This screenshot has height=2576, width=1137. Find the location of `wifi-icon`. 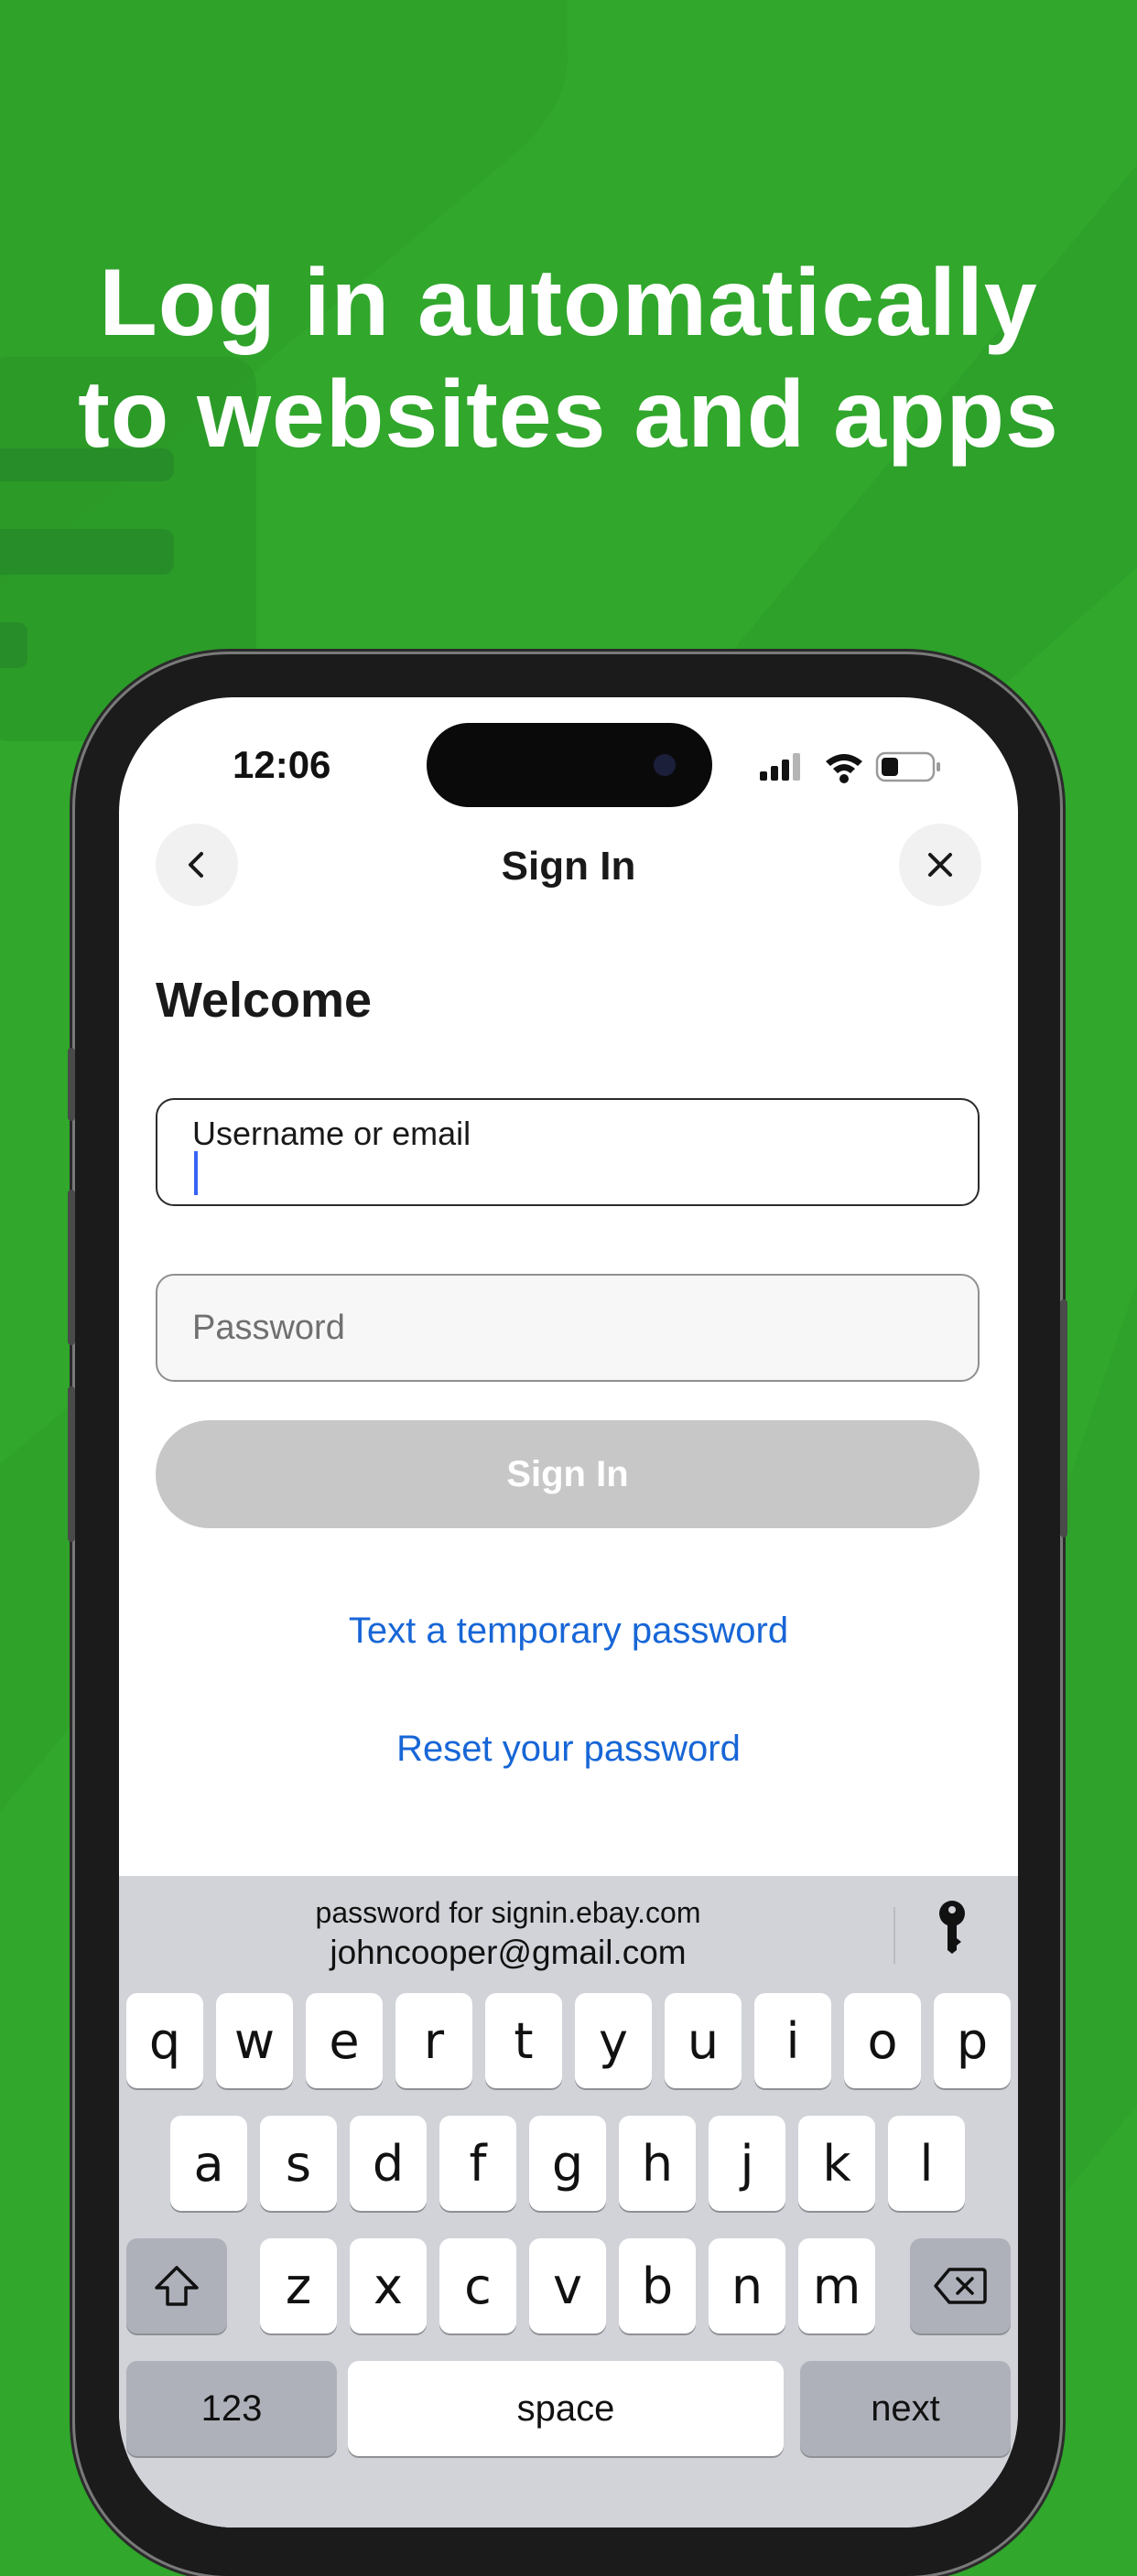

wifi-icon is located at coordinates (844, 768).